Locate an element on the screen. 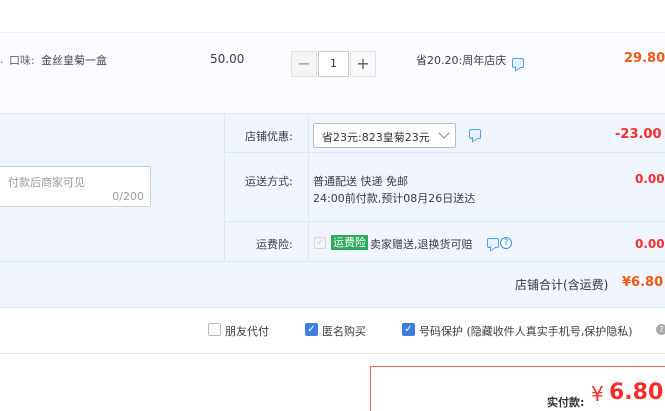  insurance-desc: 卖家赠送,退换货可赔 is located at coordinates (421, 244).